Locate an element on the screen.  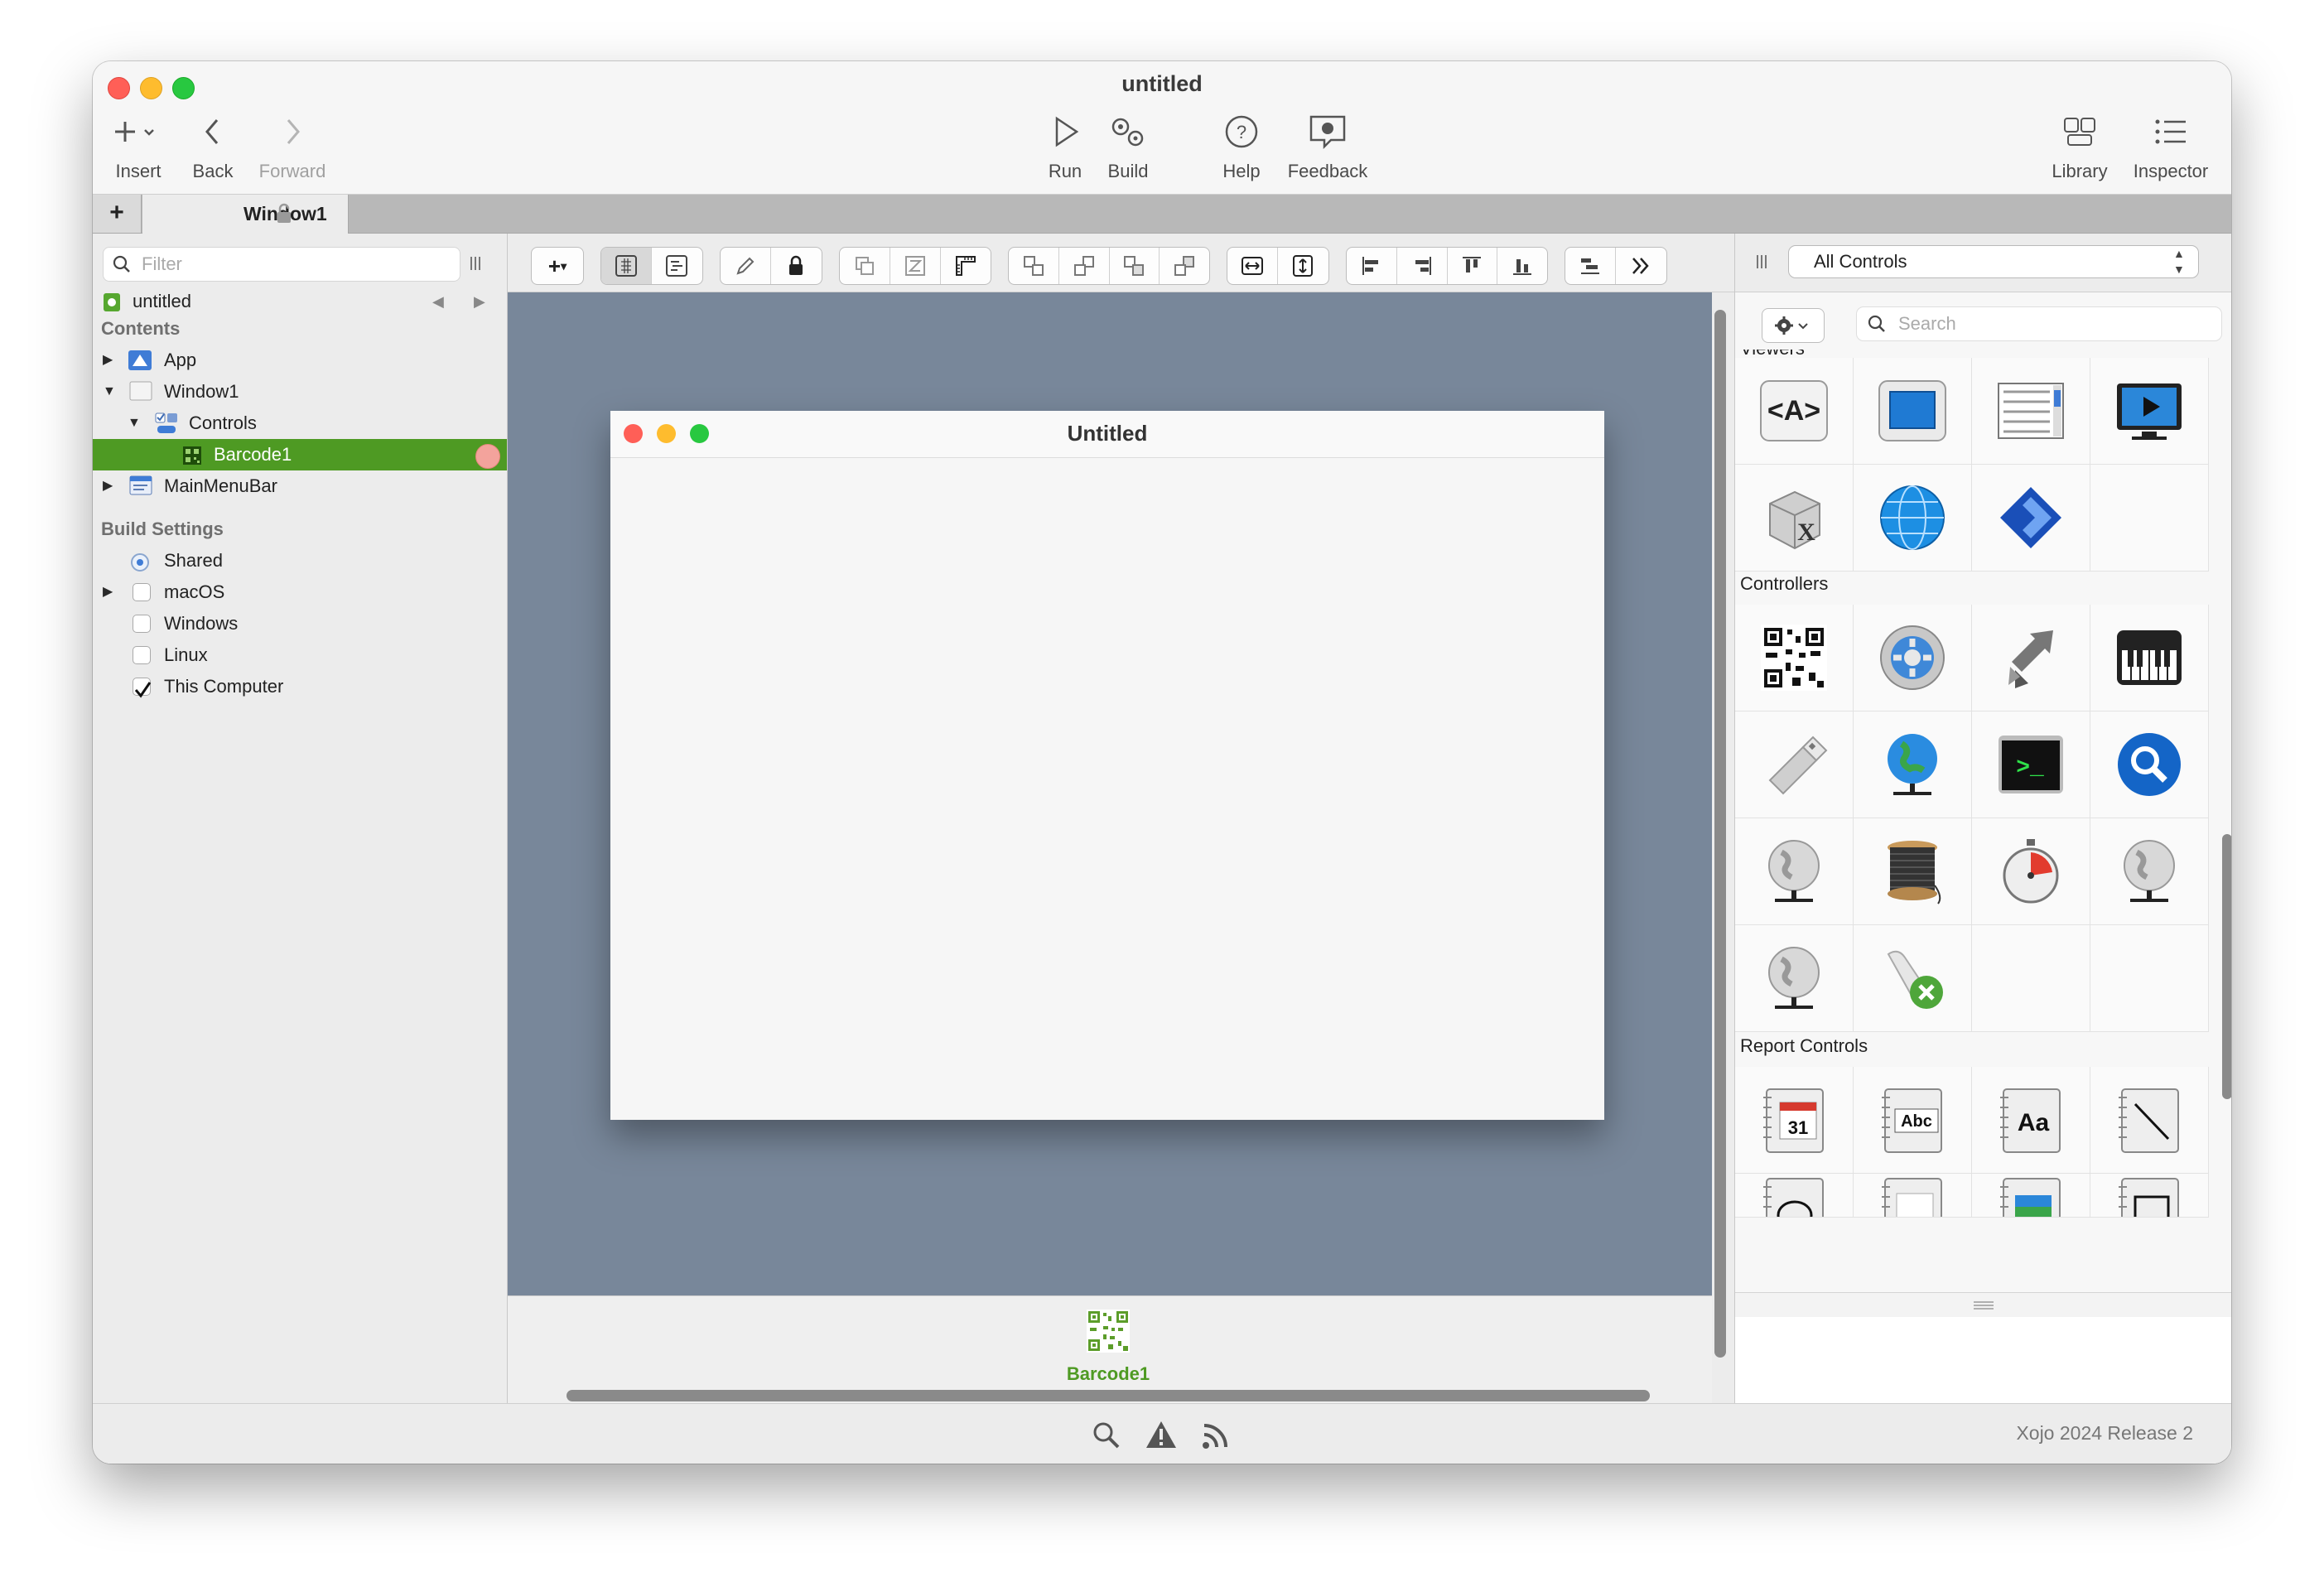
lib-item-report-line is located at coordinates (2149, 1120).